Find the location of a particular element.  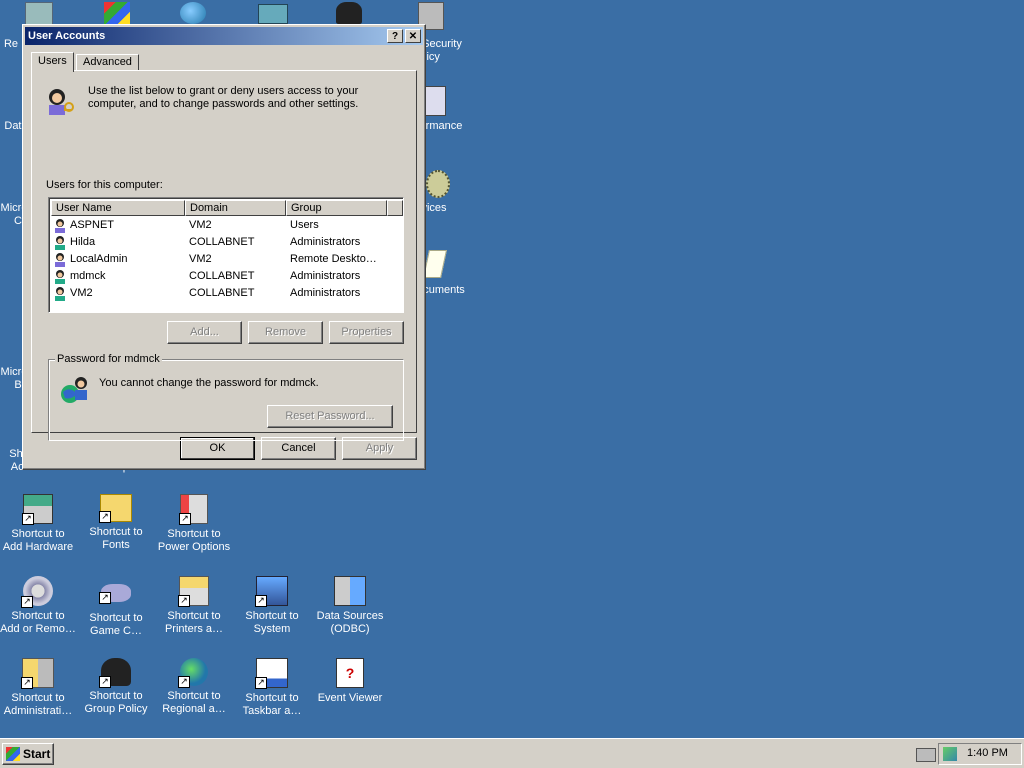

cell-user-name: ASPNET is located at coordinates (92, 225).